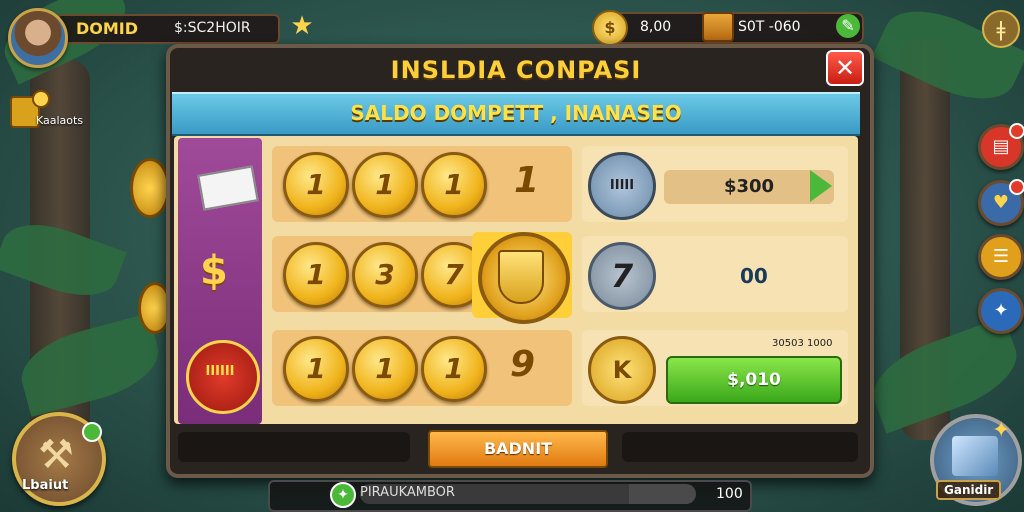 This screenshot has height=512, width=1024. I want to click on category-seal-label: IIIIII, so click(220, 371).